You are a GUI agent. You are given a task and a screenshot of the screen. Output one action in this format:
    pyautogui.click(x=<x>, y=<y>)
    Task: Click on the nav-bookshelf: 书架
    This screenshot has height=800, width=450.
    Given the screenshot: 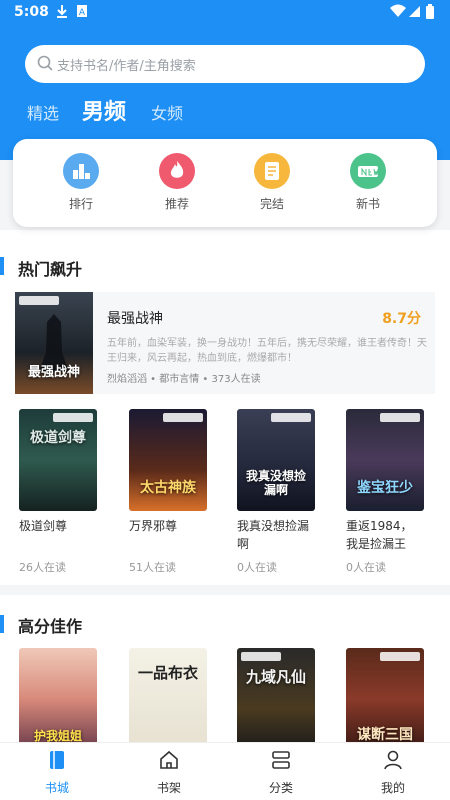 What is the action you would take?
    pyautogui.click(x=169, y=772)
    